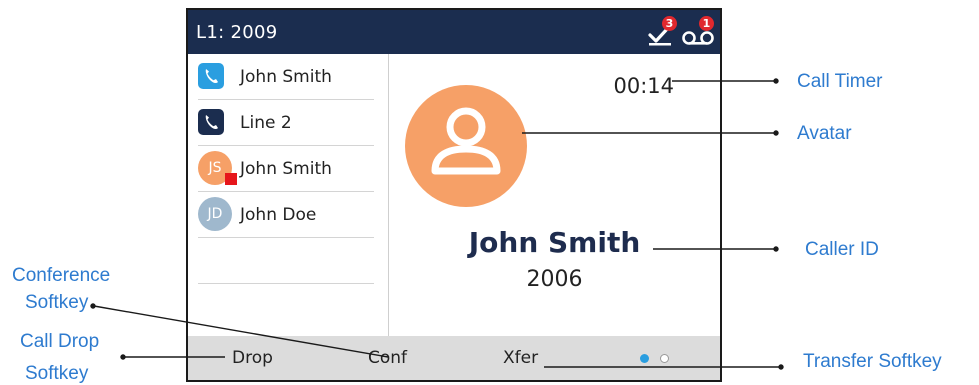 Image resolution: width=979 pixels, height=385 pixels. I want to click on avatar-leader-dot, so click(776, 133).